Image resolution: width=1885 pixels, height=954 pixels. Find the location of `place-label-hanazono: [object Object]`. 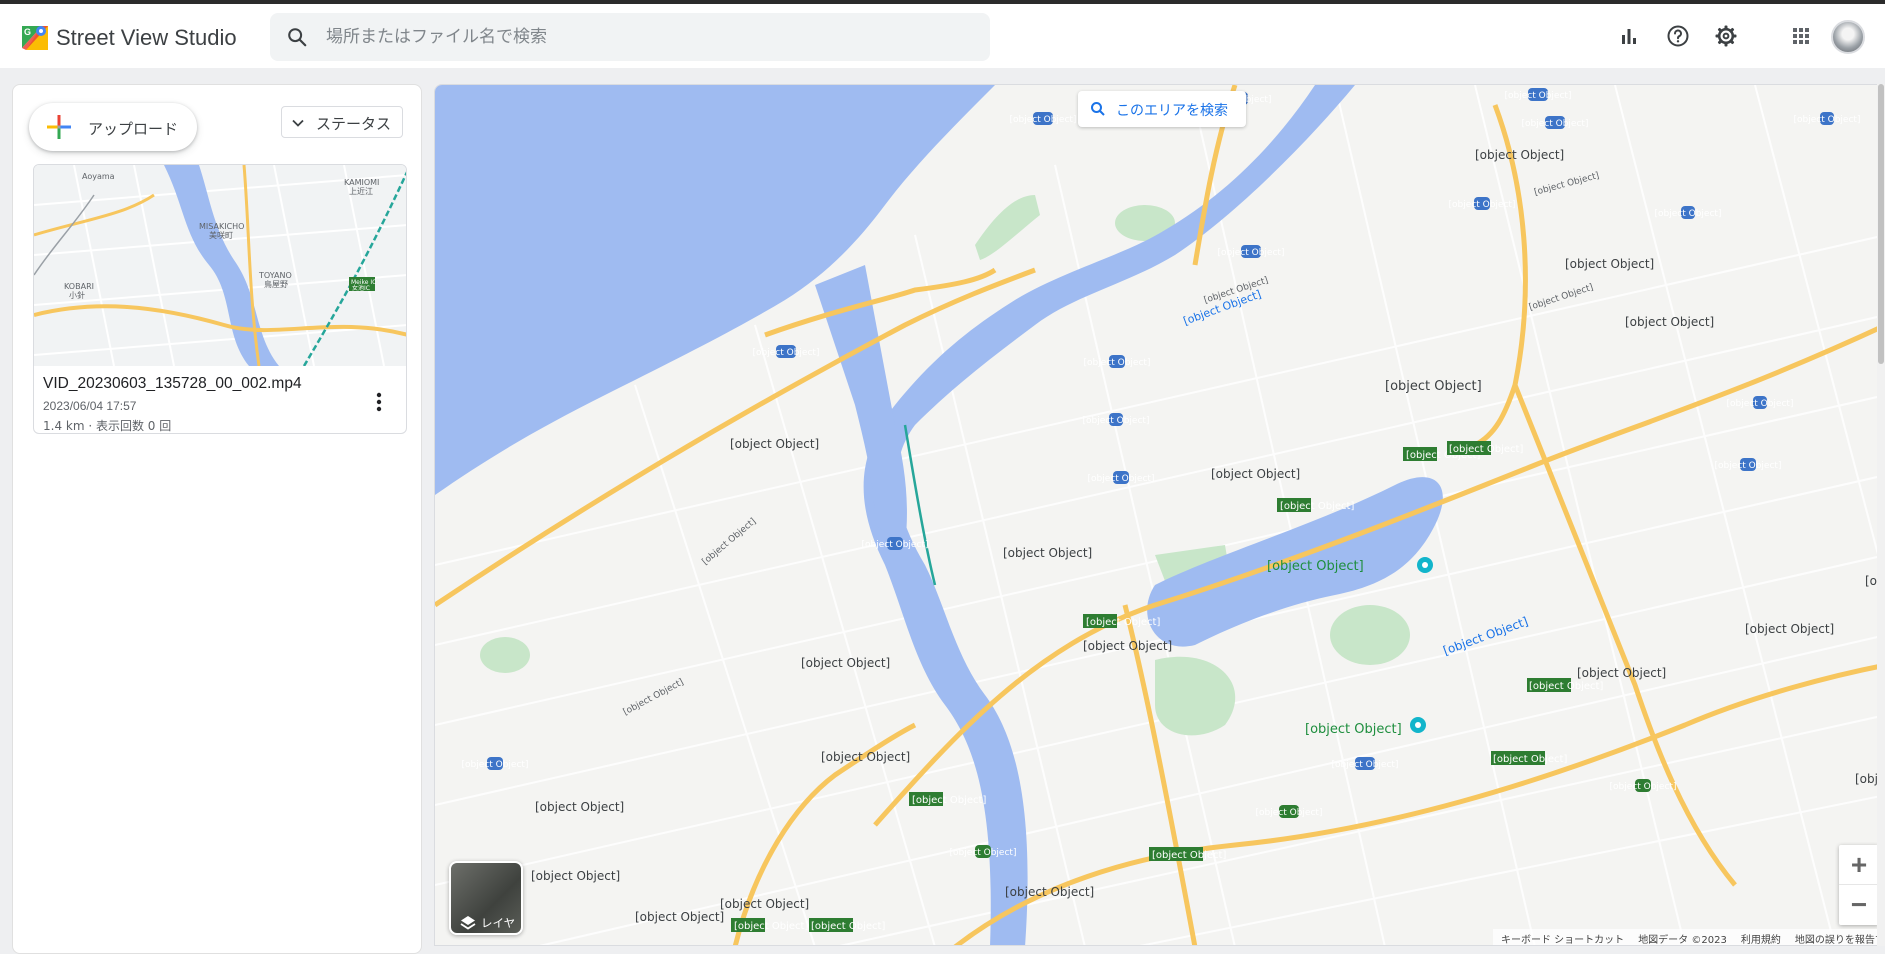

place-label-hanazono: [object Object] is located at coordinates (1609, 264).